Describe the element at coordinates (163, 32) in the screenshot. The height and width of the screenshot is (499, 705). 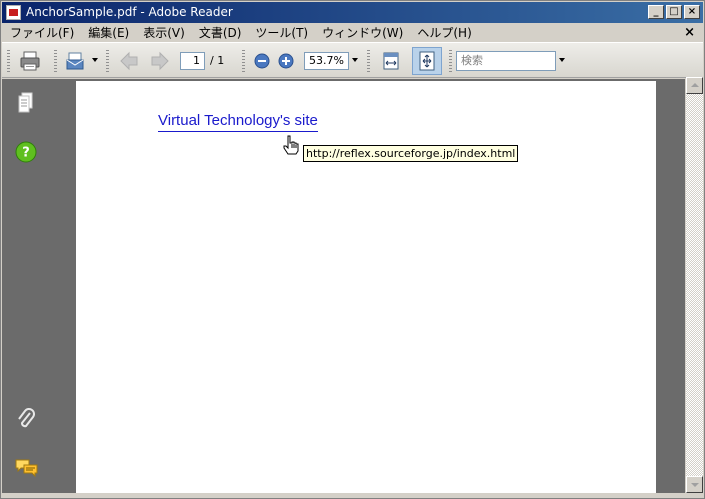
I see `menu-view: 表示(V)` at that location.